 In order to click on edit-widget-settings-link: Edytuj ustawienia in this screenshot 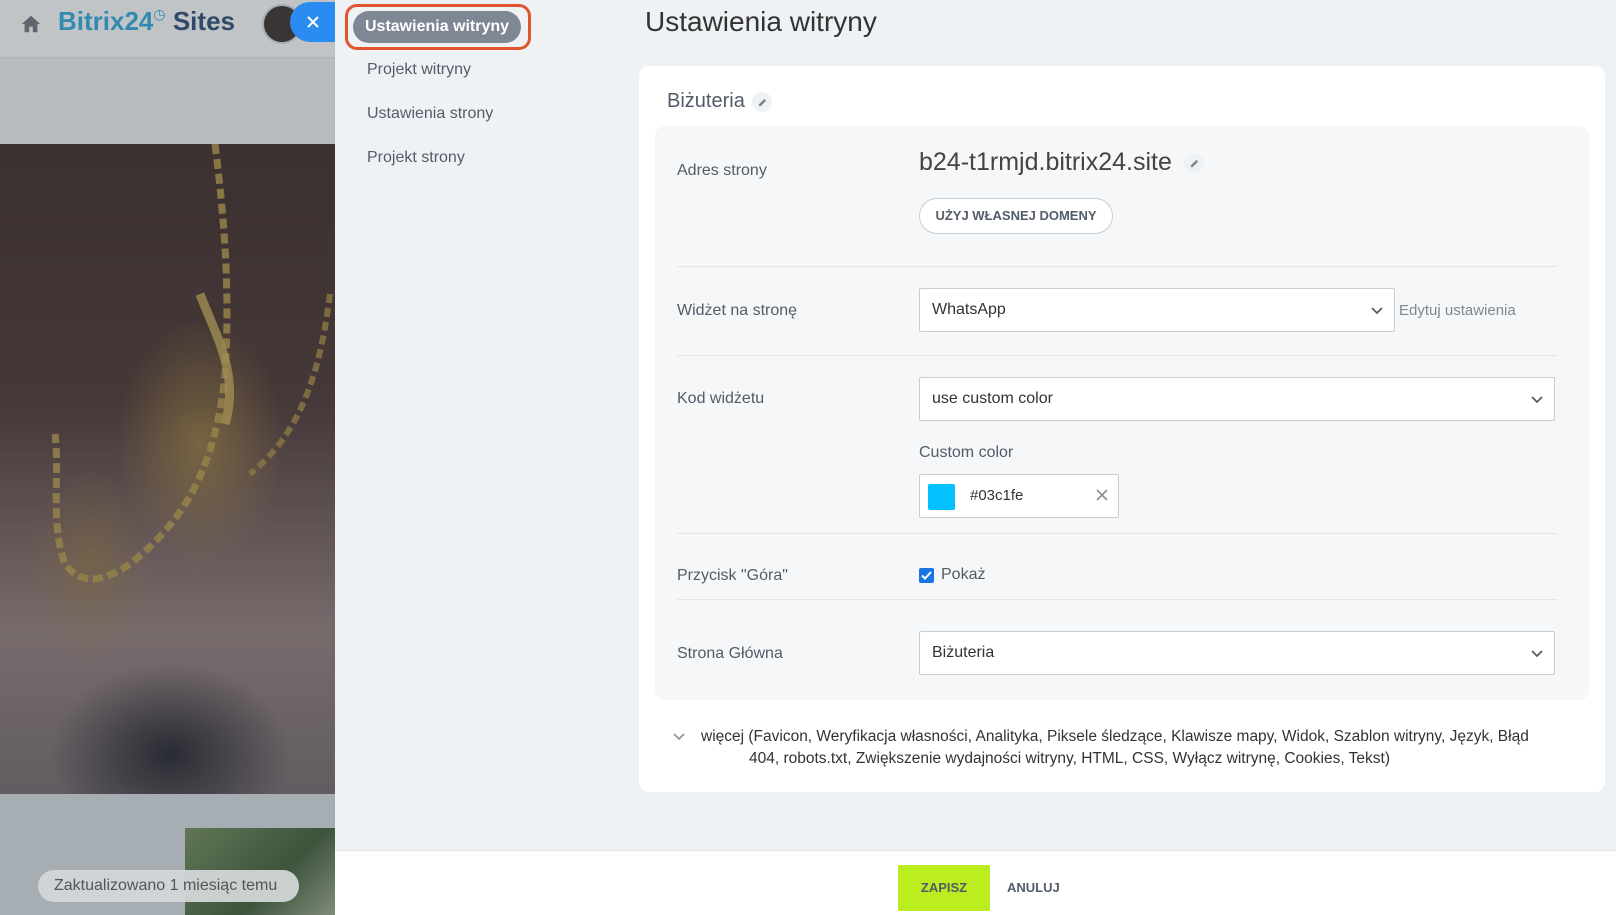, I will do `click(1457, 310)`.